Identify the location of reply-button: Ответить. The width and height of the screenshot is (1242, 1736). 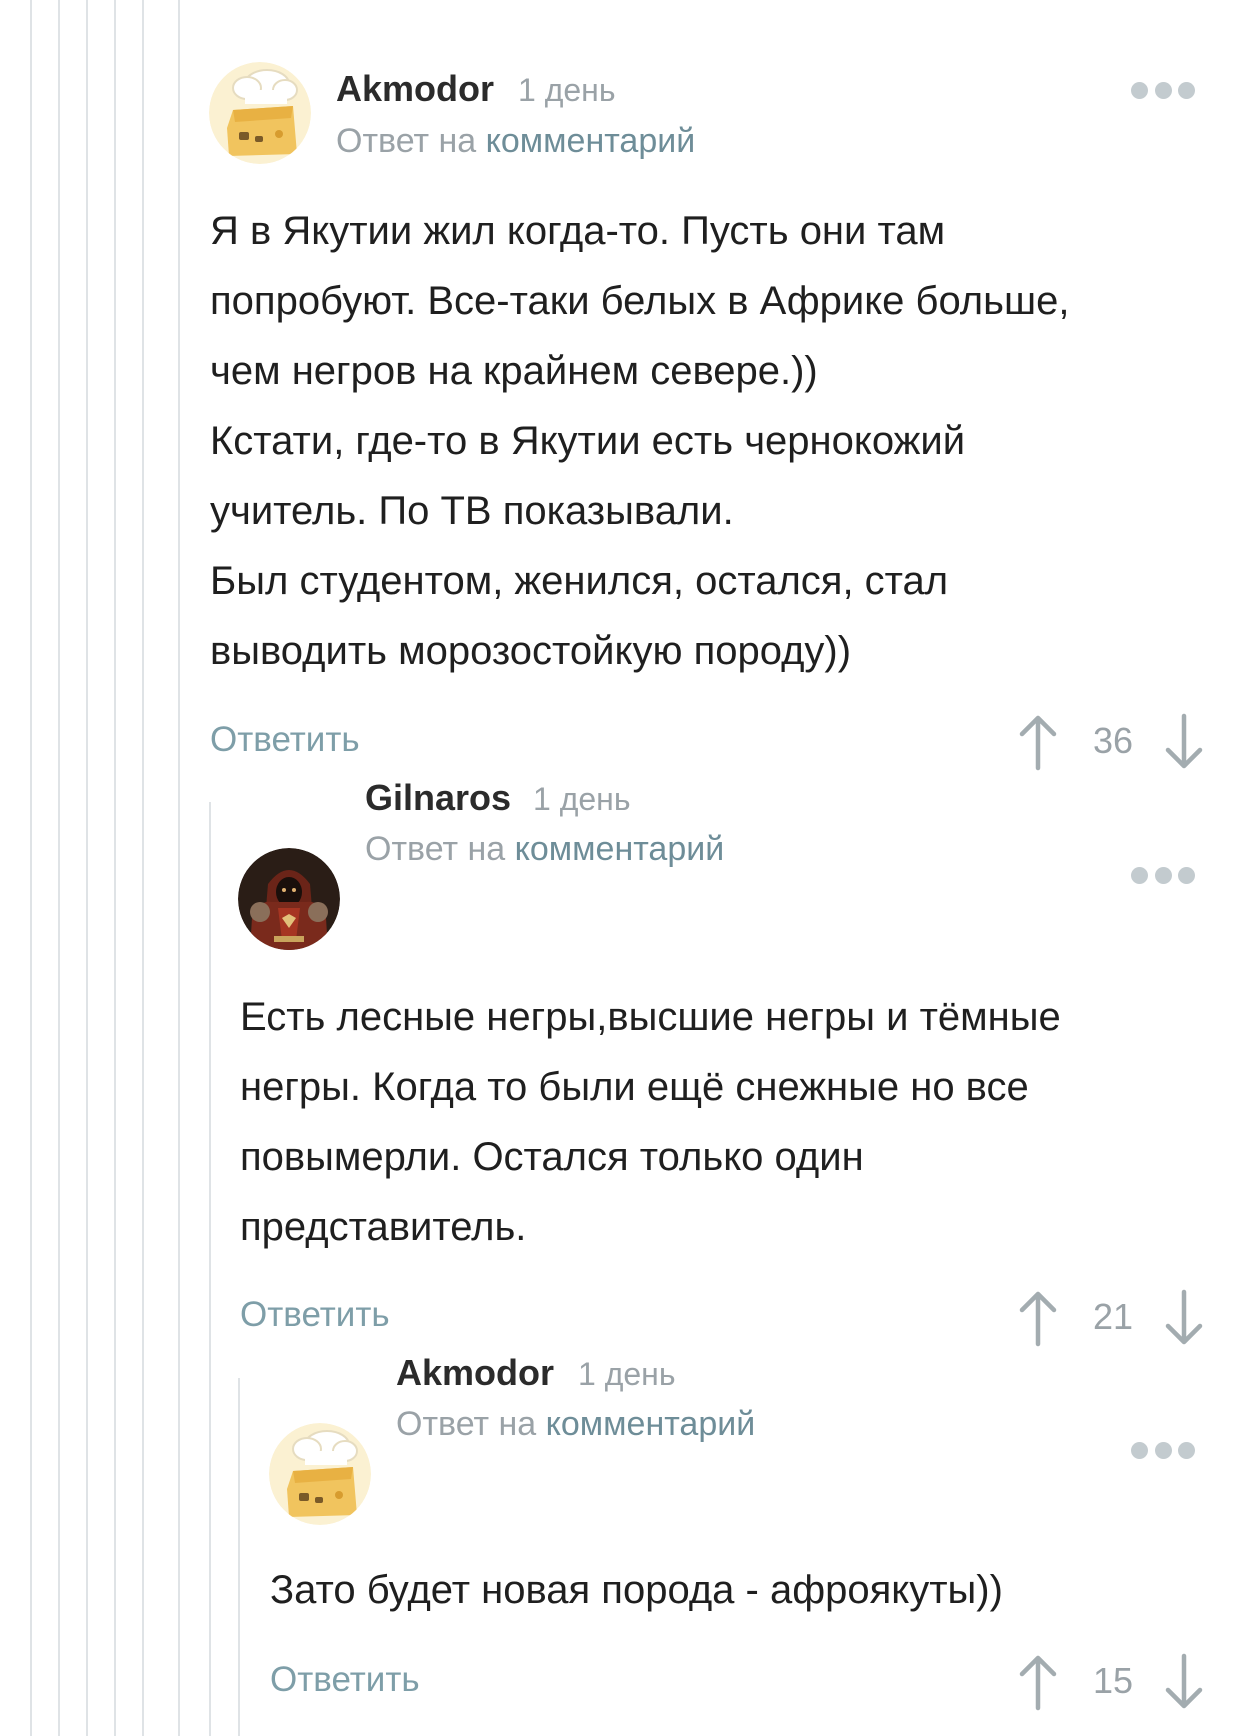
(345, 1680).